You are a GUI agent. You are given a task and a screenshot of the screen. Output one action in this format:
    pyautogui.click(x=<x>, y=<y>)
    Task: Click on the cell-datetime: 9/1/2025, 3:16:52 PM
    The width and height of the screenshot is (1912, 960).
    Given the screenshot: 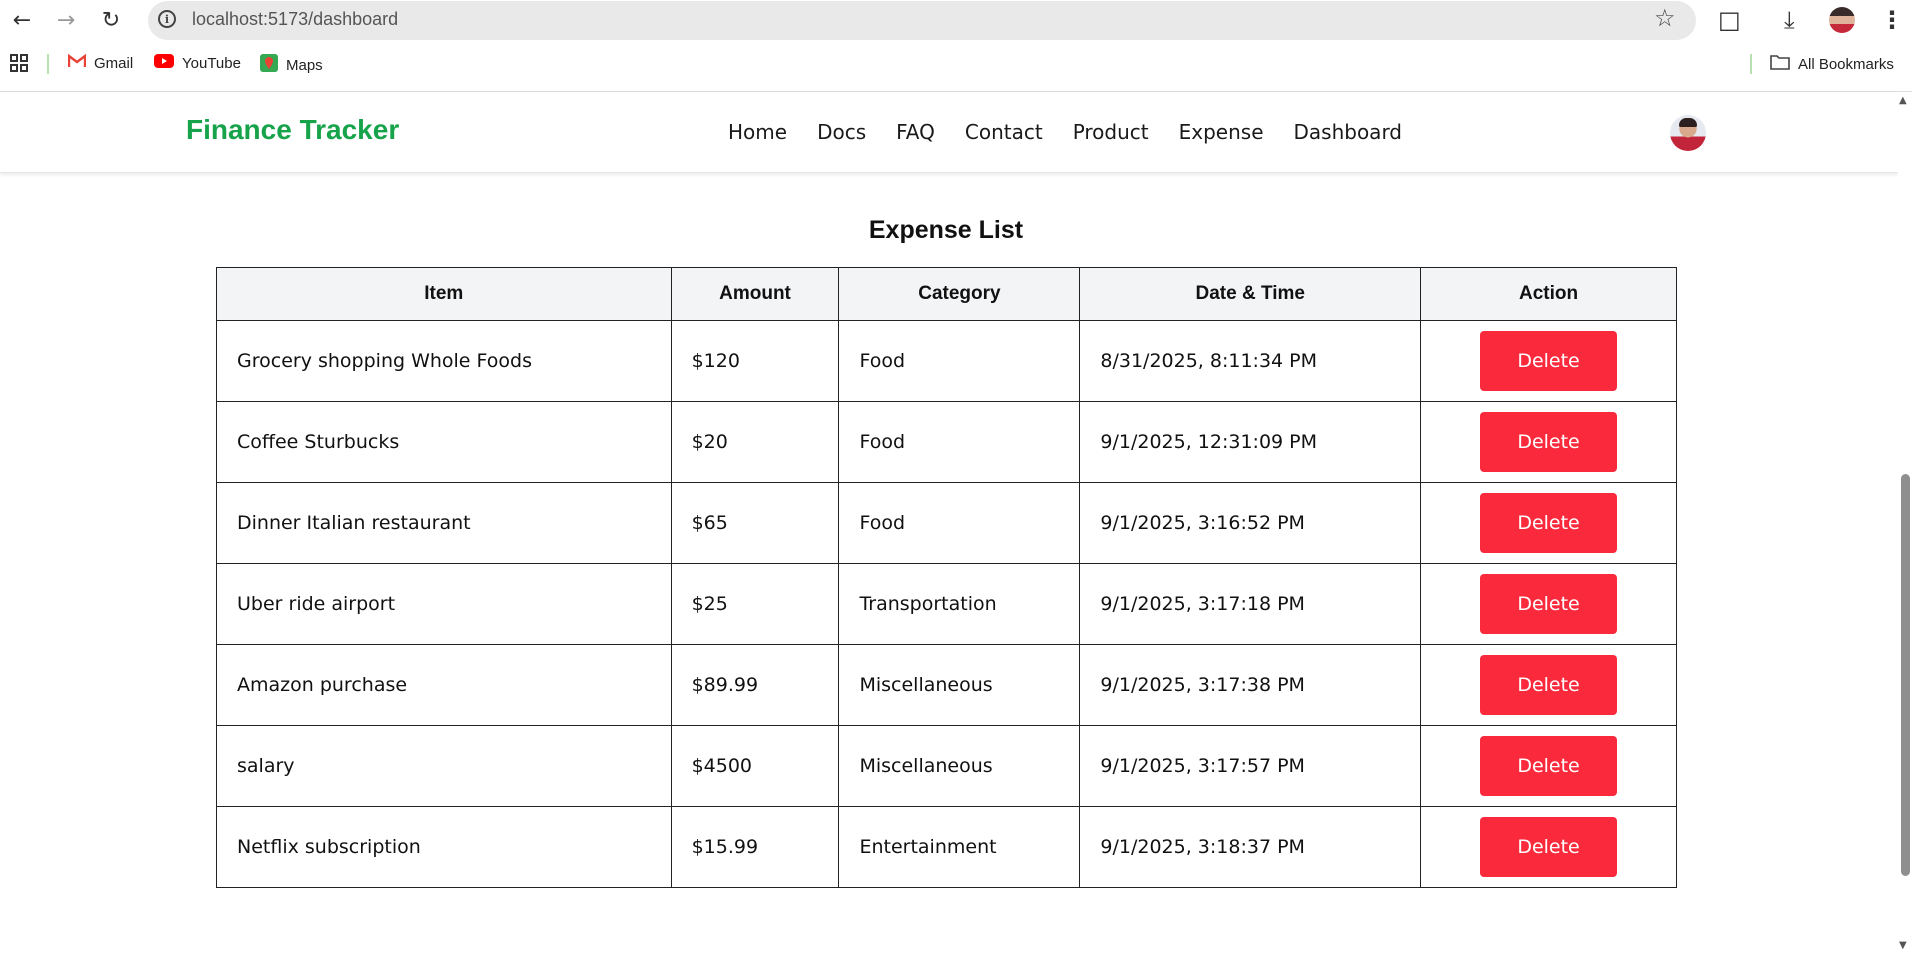 What is the action you would take?
    pyautogui.click(x=1250, y=523)
    